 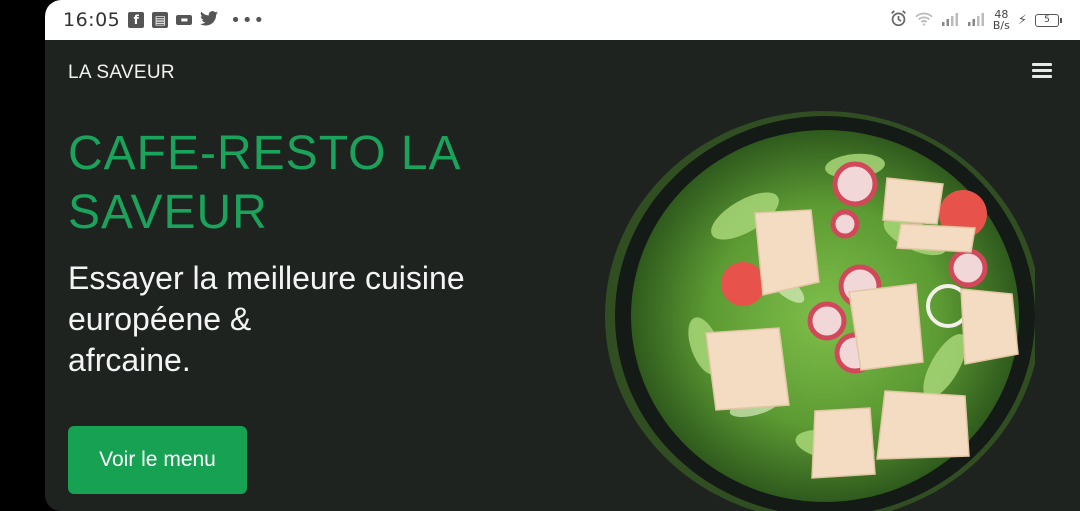 What do you see at coordinates (266, 278) in the screenshot?
I see `hero-subtitle-line-1: Essayer la meilleure cuisine` at bounding box center [266, 278].